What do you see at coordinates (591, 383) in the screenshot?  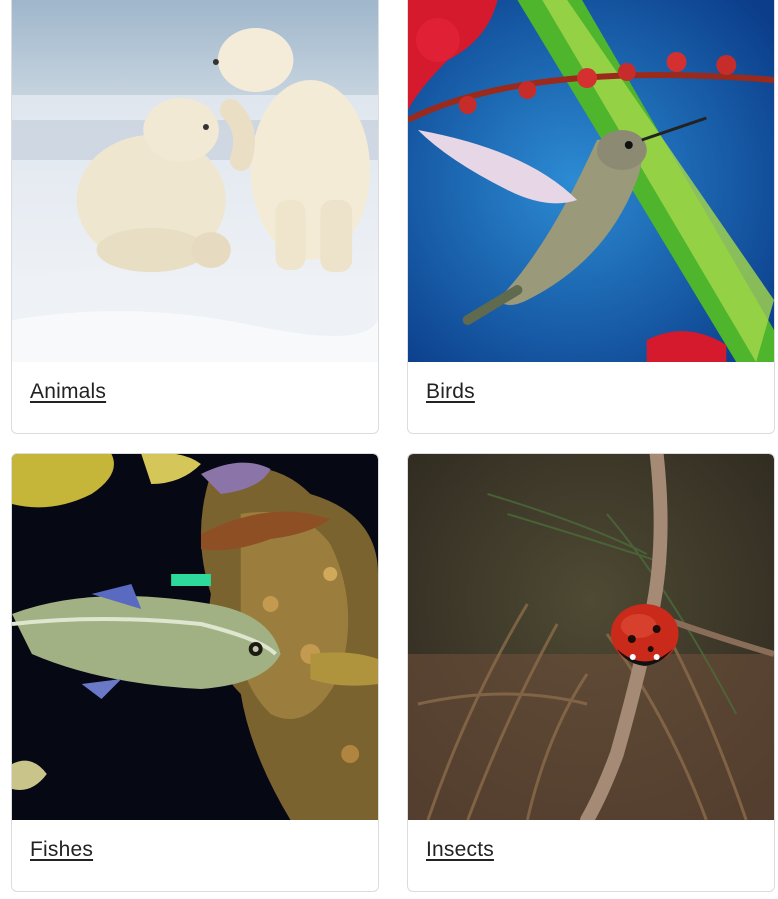 I see `card-body: Birds` at bounding box center [591, 383].